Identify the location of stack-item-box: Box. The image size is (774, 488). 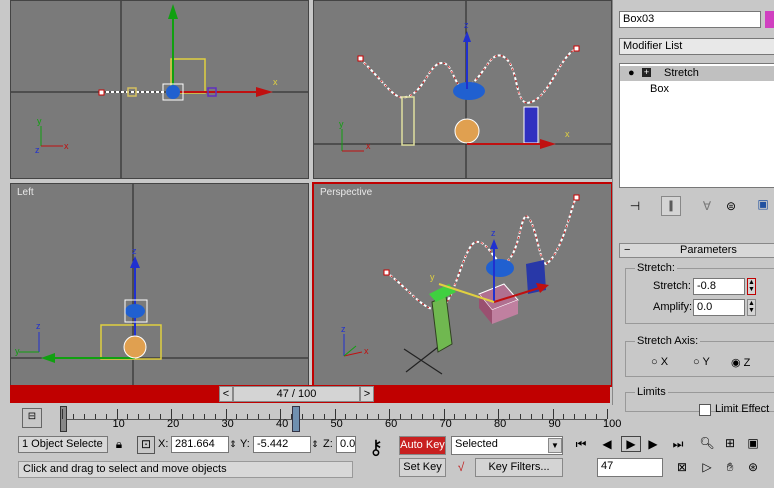
(697, 89).